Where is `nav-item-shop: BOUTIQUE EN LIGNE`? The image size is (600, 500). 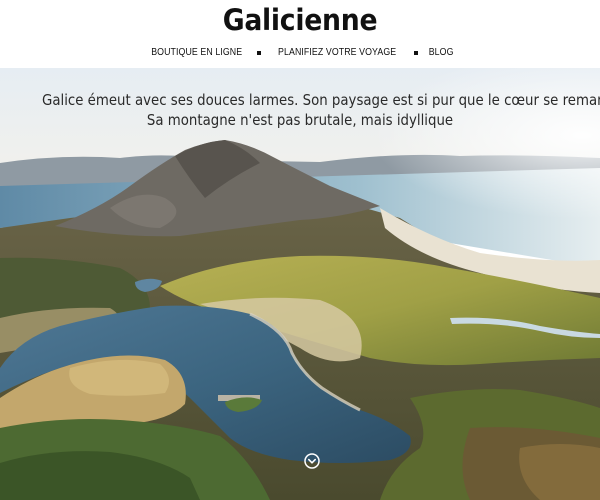 nav-item-shop: BOUTIQUE EN LIGNE is located at coordinates (196, 52).